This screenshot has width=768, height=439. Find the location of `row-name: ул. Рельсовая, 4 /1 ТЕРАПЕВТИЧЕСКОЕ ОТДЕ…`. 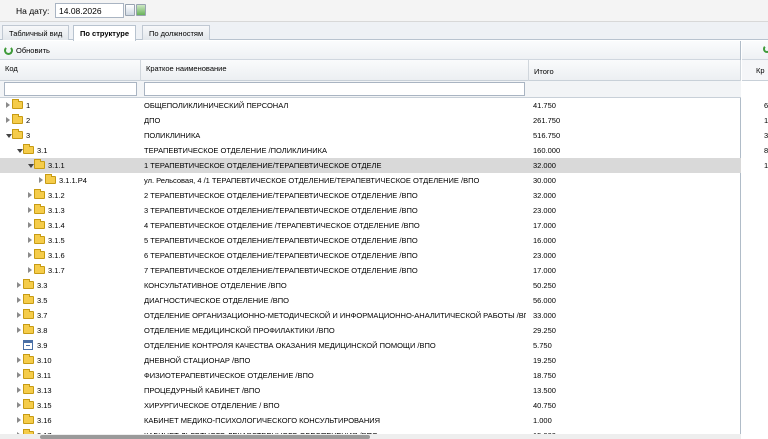

row-name: ул. Рельсовая, 4 /1 ТЕРАПЕВТИЧЕСКОЕ ОТДЕ… is located at coordinates (312, 180).